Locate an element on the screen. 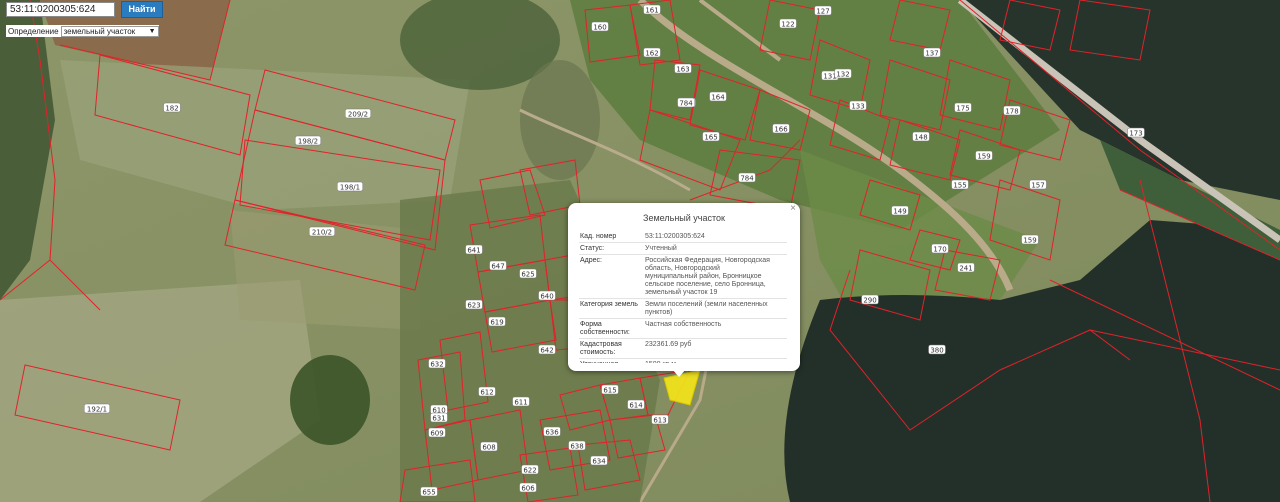  svg-text: 133 is located at coordinates (857, 107).